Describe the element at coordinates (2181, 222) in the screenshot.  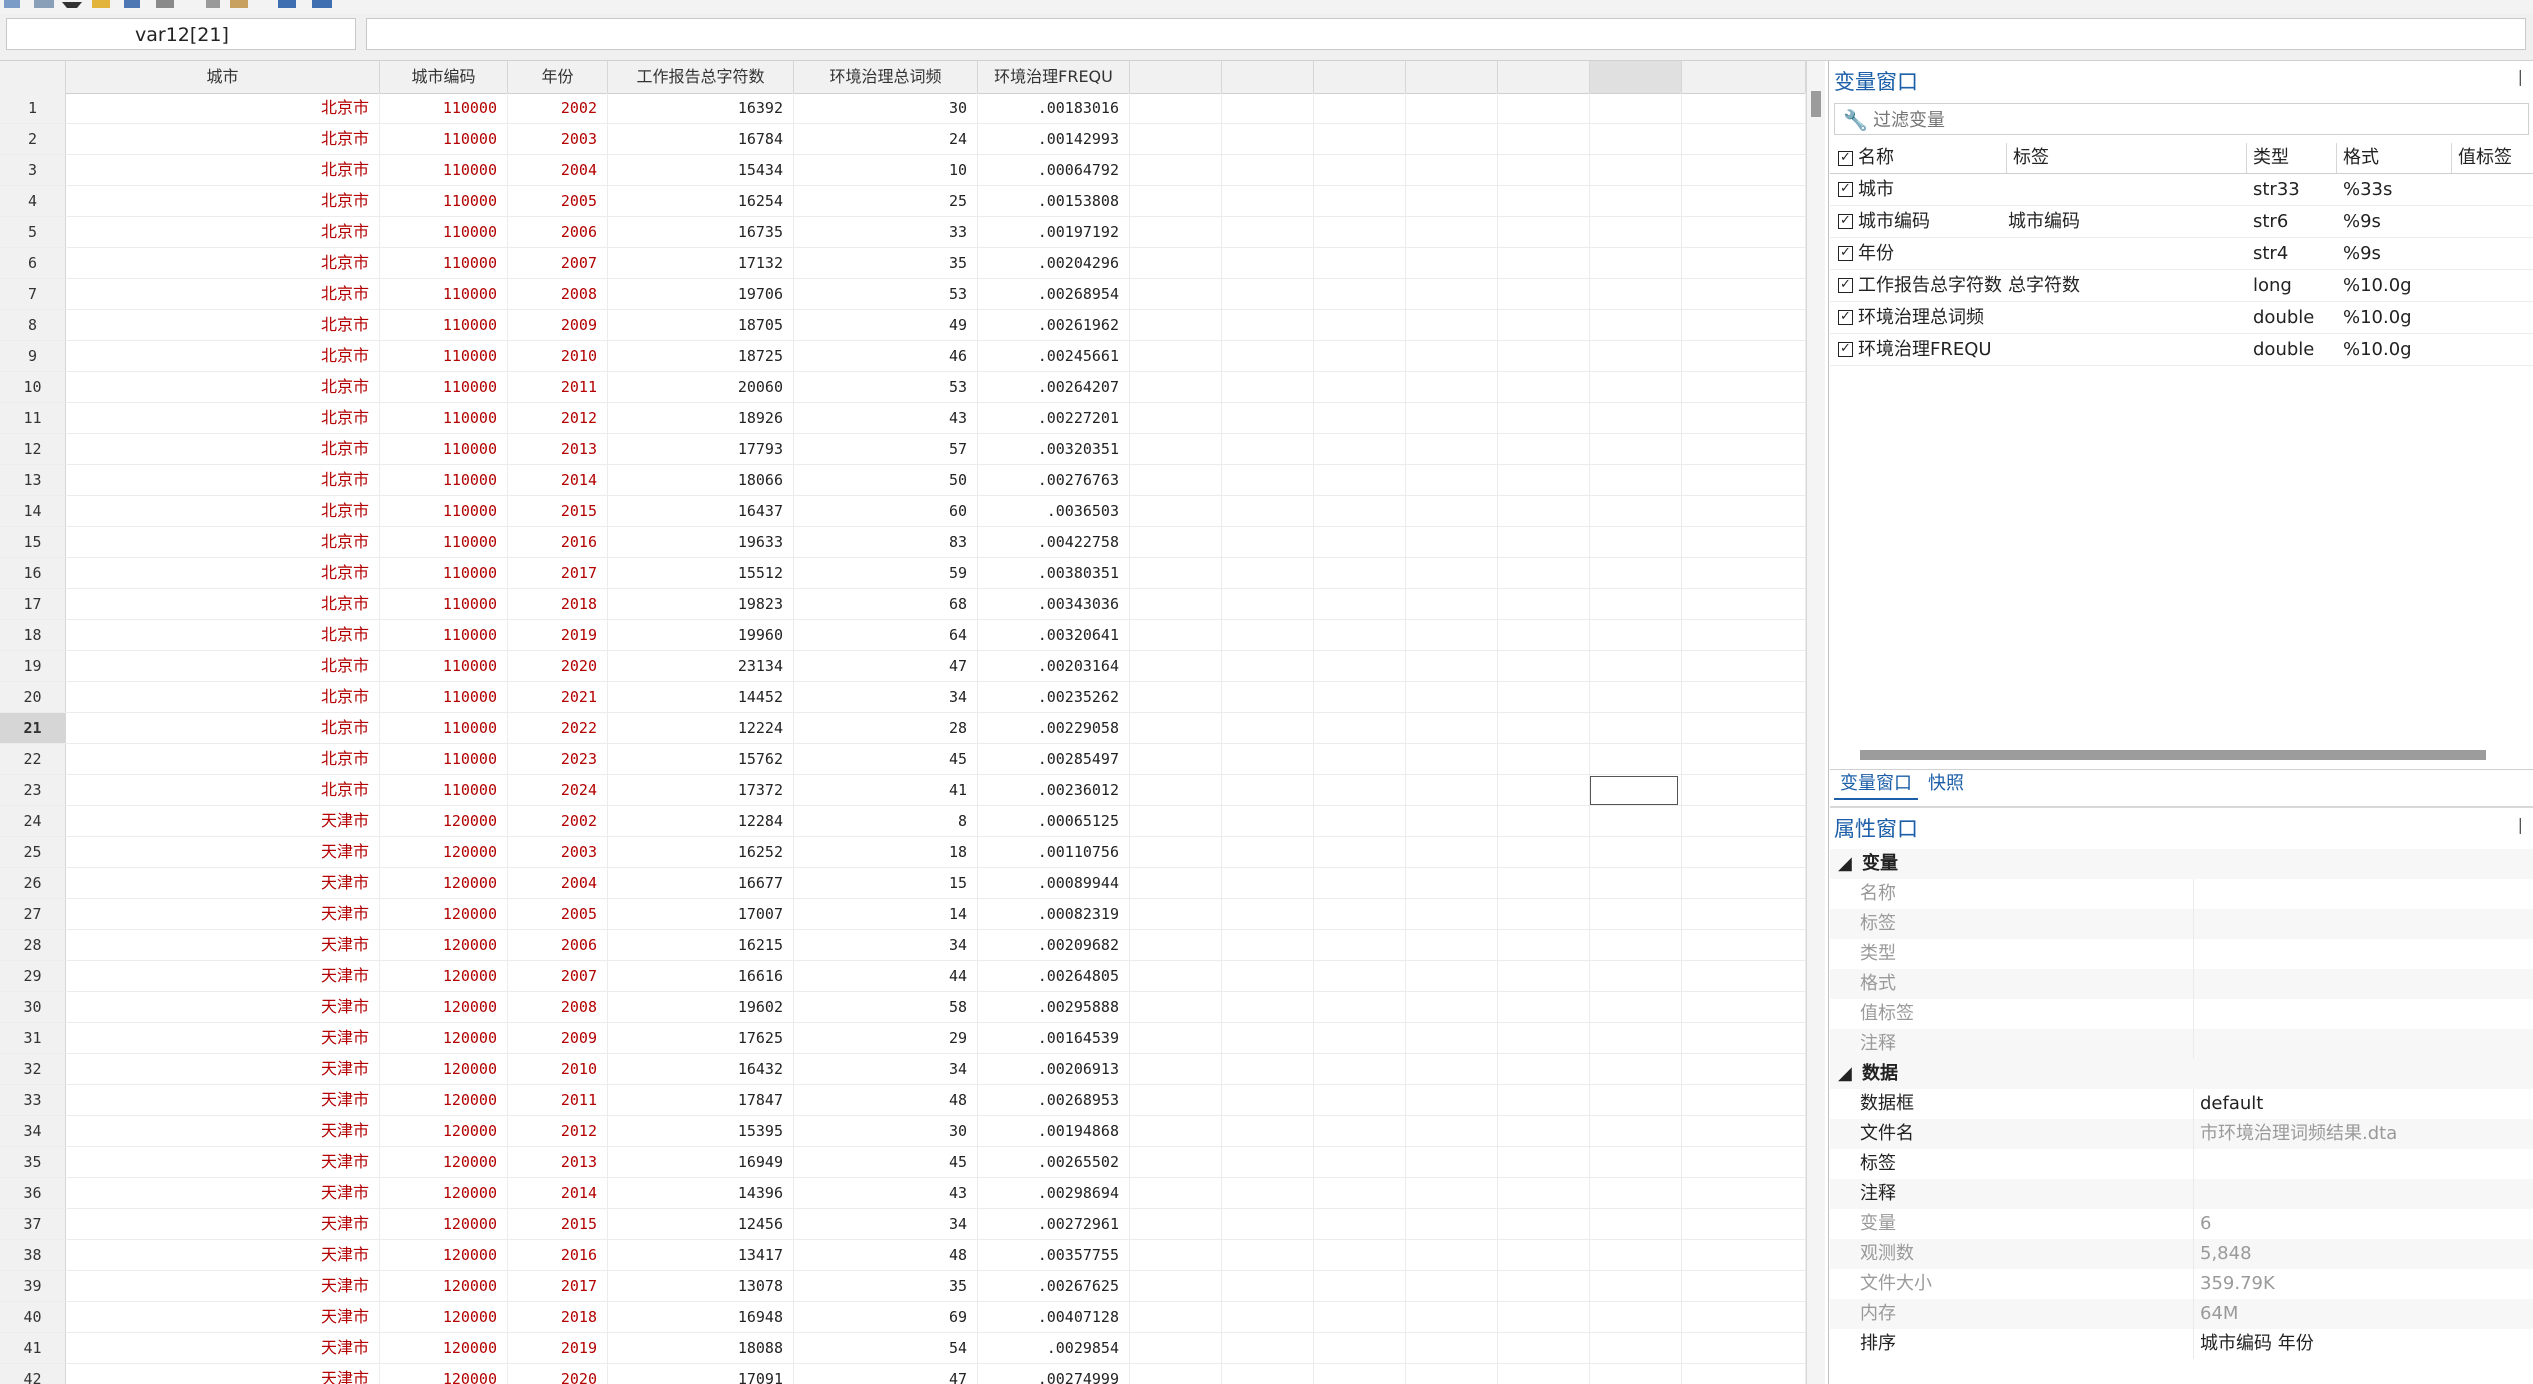
I see `variable-row: ✓ 城市编码 城市编码 str6 %9s` at that location.